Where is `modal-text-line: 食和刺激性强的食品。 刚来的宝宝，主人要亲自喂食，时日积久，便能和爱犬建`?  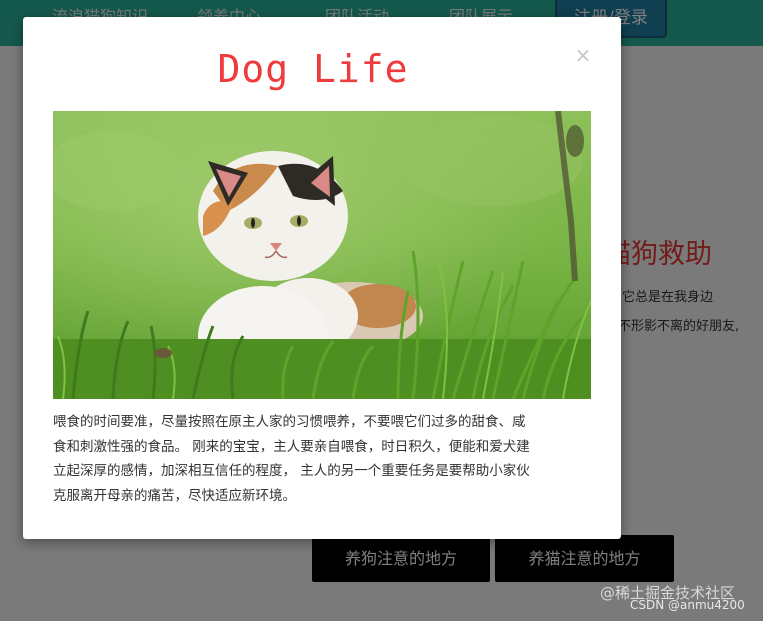
modal-text-line: 食和刺激性强的食品。 刚来的宝宝，主人要亲自喂食，时日积久，便能和爱犬建 is located at coordinates (291, 446).